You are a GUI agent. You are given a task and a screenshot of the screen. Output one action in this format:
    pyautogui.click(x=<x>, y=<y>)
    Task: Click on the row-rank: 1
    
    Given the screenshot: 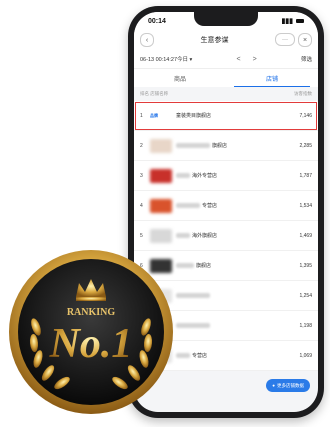 What is the action you would take?
    pyautogui.click(x=141, y=115)
    